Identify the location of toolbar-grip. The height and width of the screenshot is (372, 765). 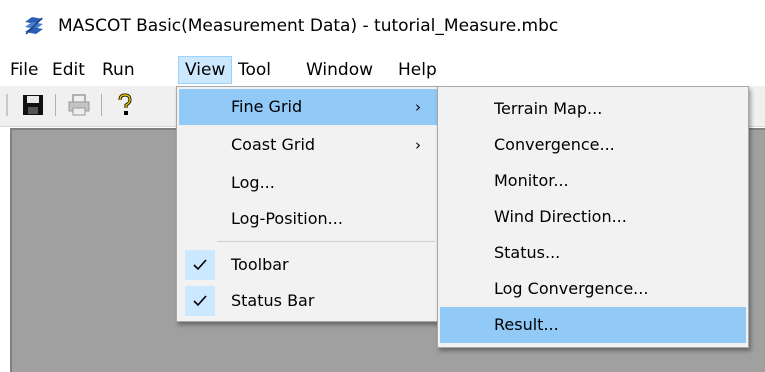
(7, 105).